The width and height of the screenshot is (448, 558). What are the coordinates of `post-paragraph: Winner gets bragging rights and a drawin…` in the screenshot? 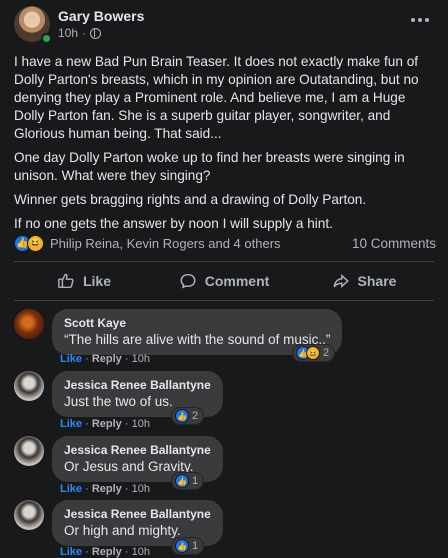 It's located at (190, 199).